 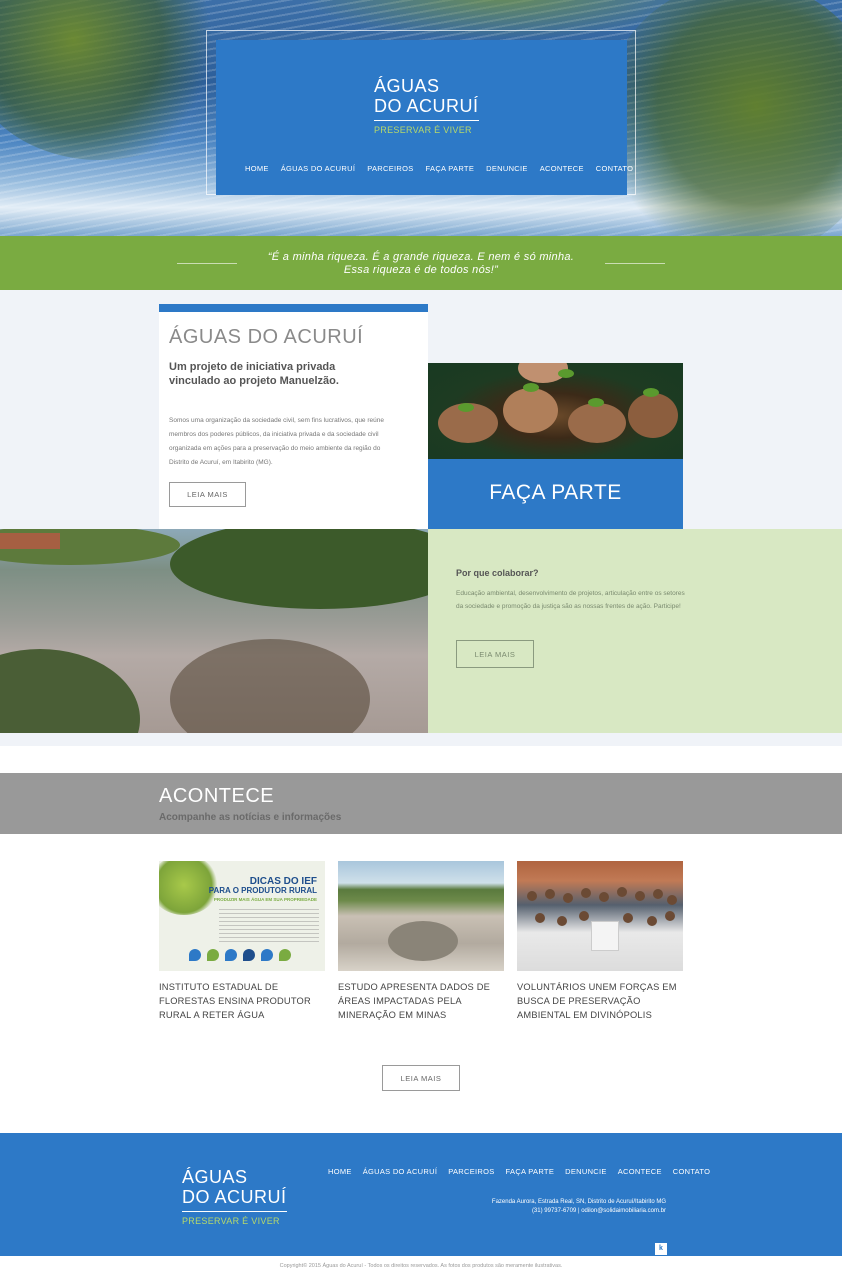 I want to click on footer-logo-line-1: ÁGUAS, so click(x=215, y=1177).